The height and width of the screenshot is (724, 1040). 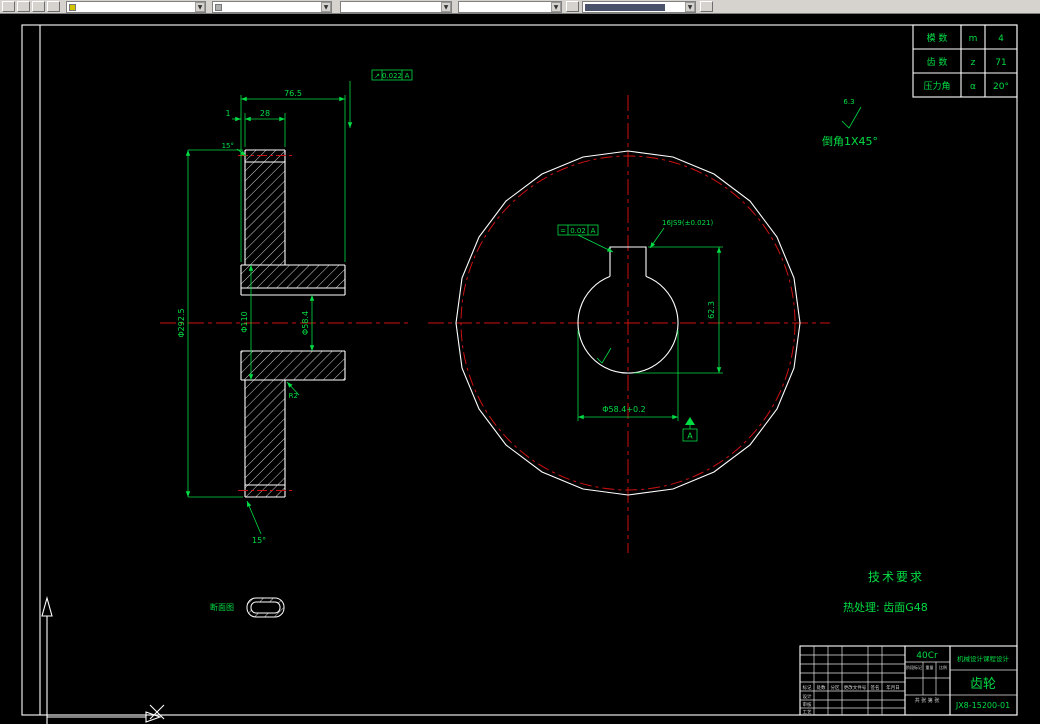 What do you see at coordinates (983, 684) in the screenshot?
I see `part-name: 齿轮` at bounding box center [983, 684].